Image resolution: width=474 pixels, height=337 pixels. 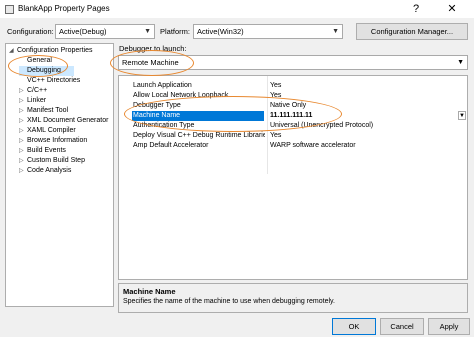 I want to click on window-title: BlankApp Property Pages, so click(x=64, y=8).